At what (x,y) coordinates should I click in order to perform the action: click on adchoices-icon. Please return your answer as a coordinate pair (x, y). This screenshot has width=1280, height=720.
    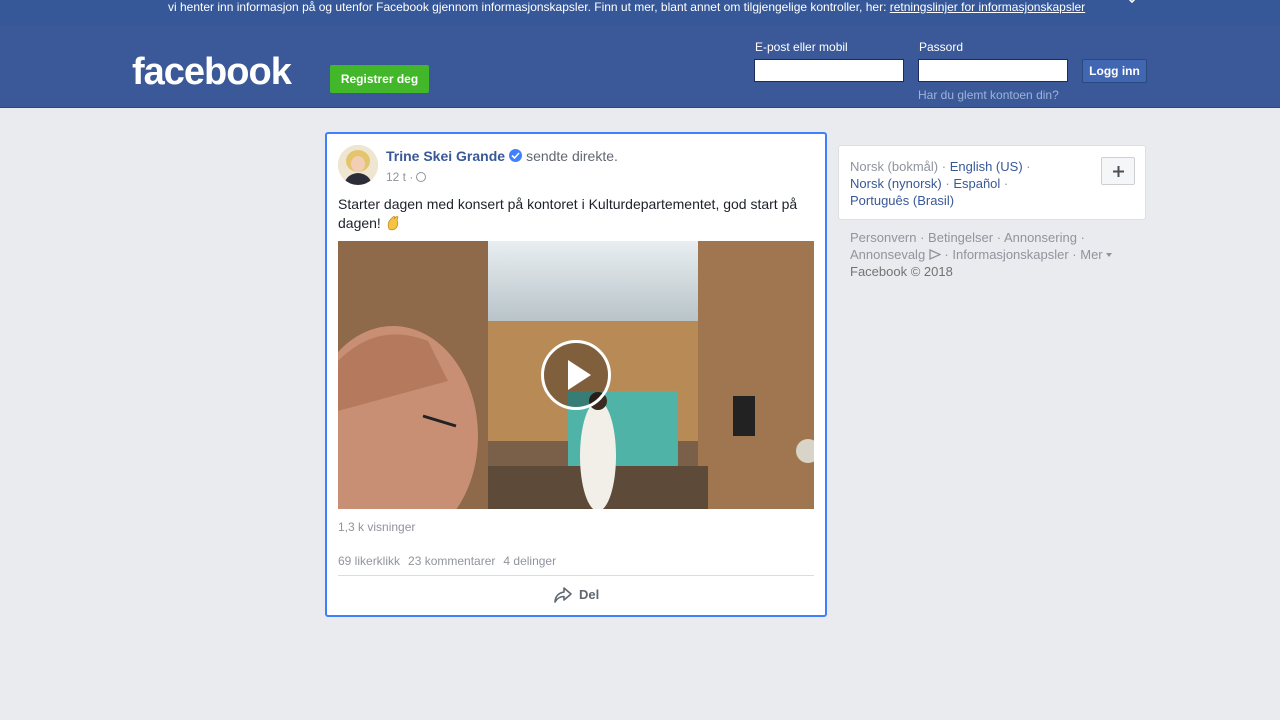
    Looking at the image, I should click on (935, 254).